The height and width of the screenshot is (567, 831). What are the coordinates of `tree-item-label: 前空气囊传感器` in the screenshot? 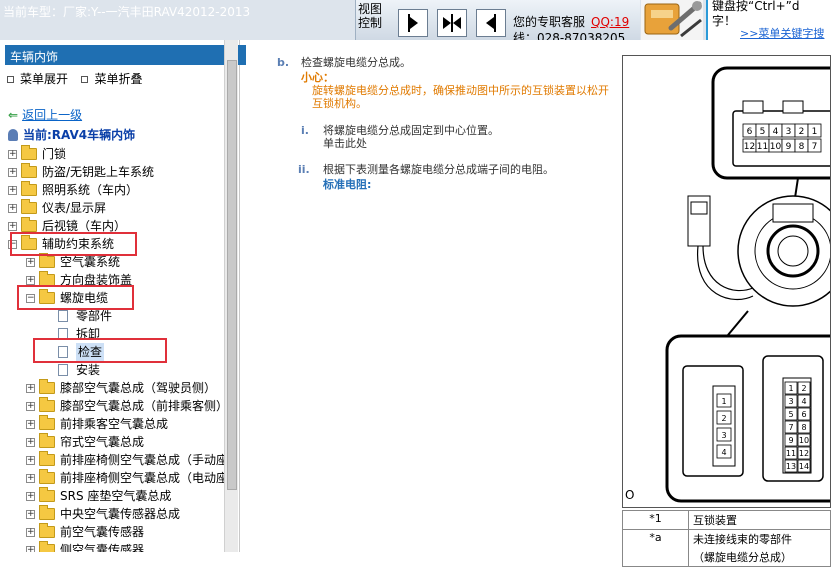 It's located at (102, 532).